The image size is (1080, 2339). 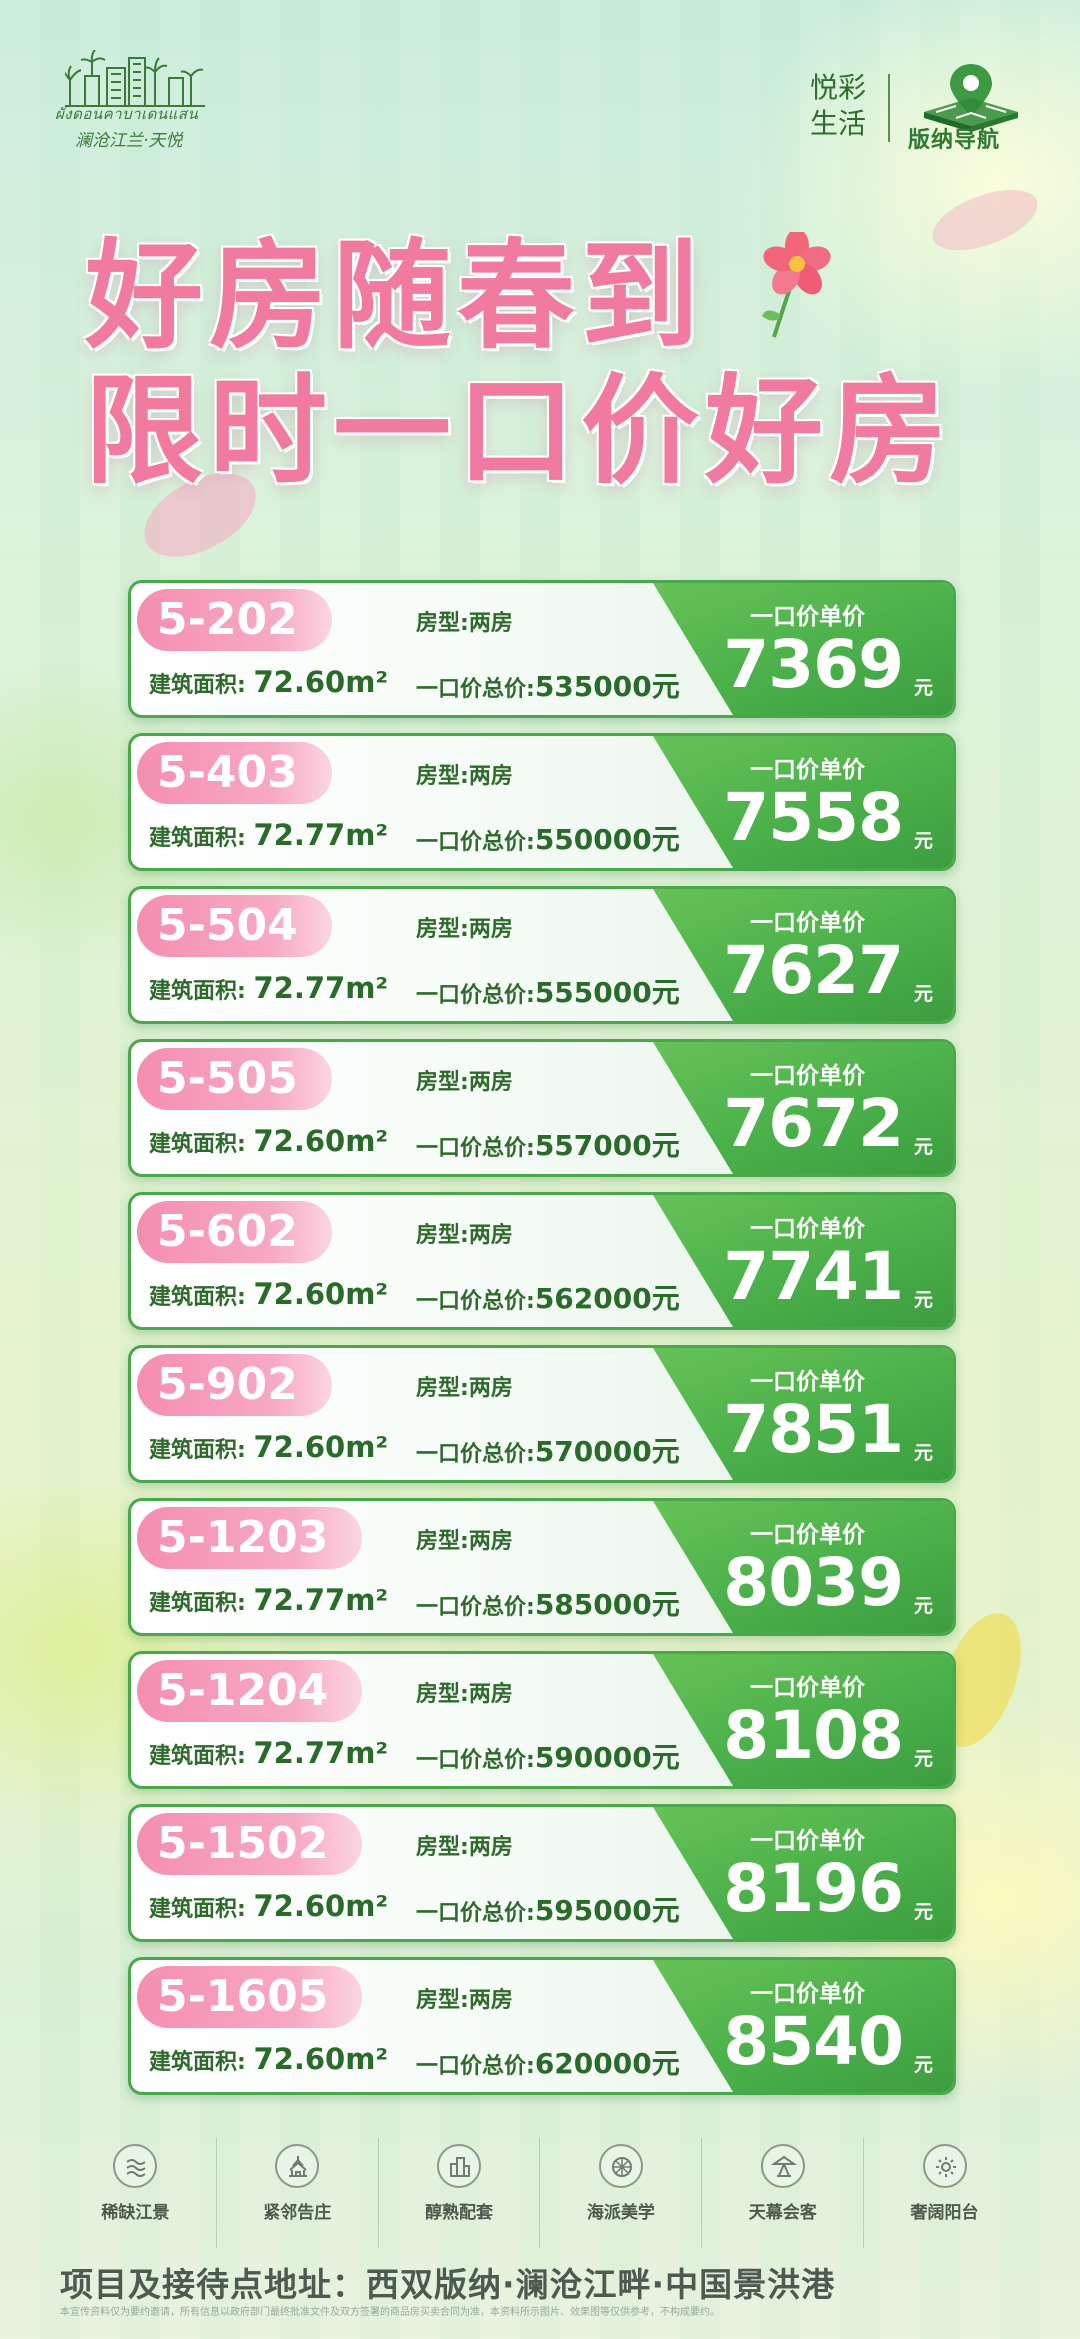 I want to click on room-number-tag: 5-403, so click(x=234, y=773).